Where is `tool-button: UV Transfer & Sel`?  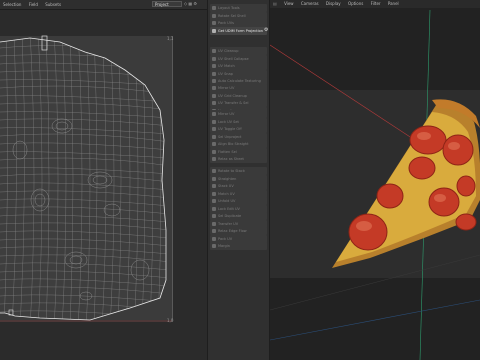 tool-button: UV Transfer & Sel is located at coordinates (238, 103).